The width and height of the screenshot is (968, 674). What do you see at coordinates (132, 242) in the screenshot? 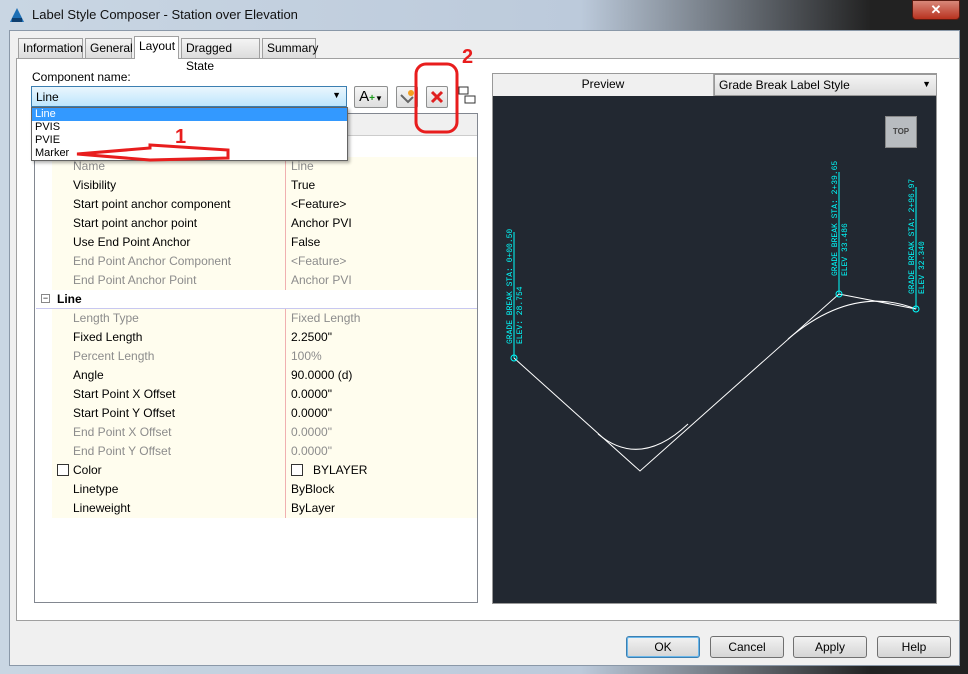
I see `property-name-text: Use End Point Anchor` at bounding box center [132, 242].